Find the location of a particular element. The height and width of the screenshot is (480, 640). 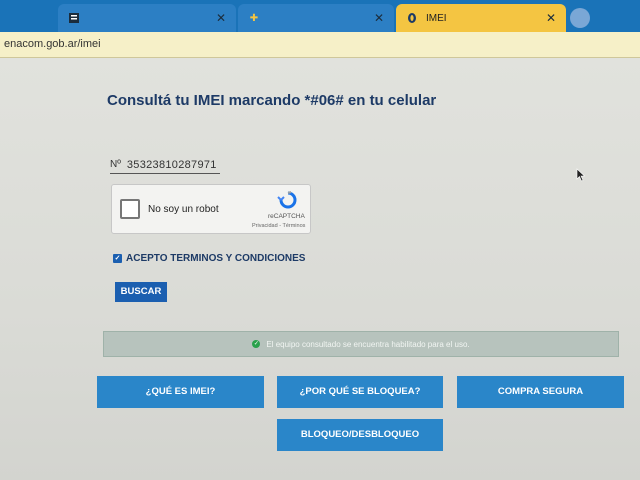

recaptcha-links: Privacidad - Términos is located at coordinates (278, 226).